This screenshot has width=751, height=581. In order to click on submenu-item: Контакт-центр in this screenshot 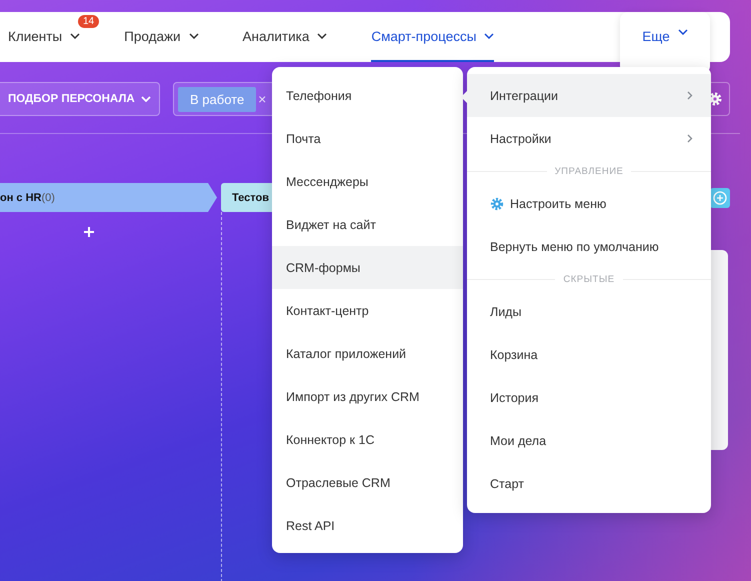, I will do `click(367, 310)`.